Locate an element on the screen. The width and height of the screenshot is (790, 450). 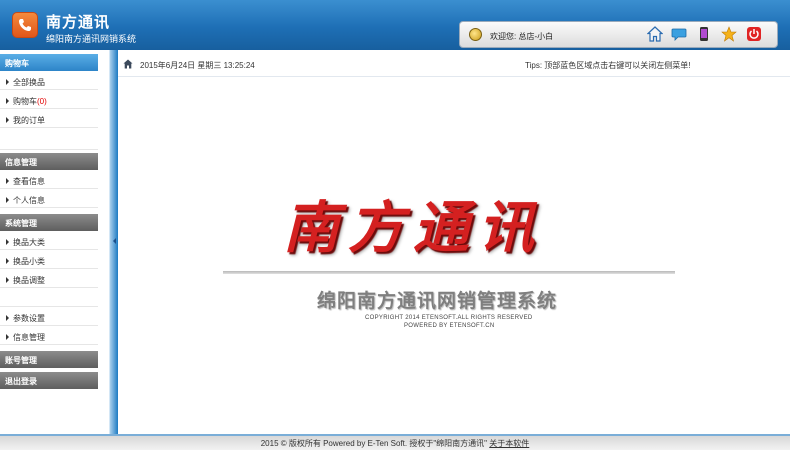
sidebar-item-personal-info: 个人信息 is located at coordinates (49, 198).